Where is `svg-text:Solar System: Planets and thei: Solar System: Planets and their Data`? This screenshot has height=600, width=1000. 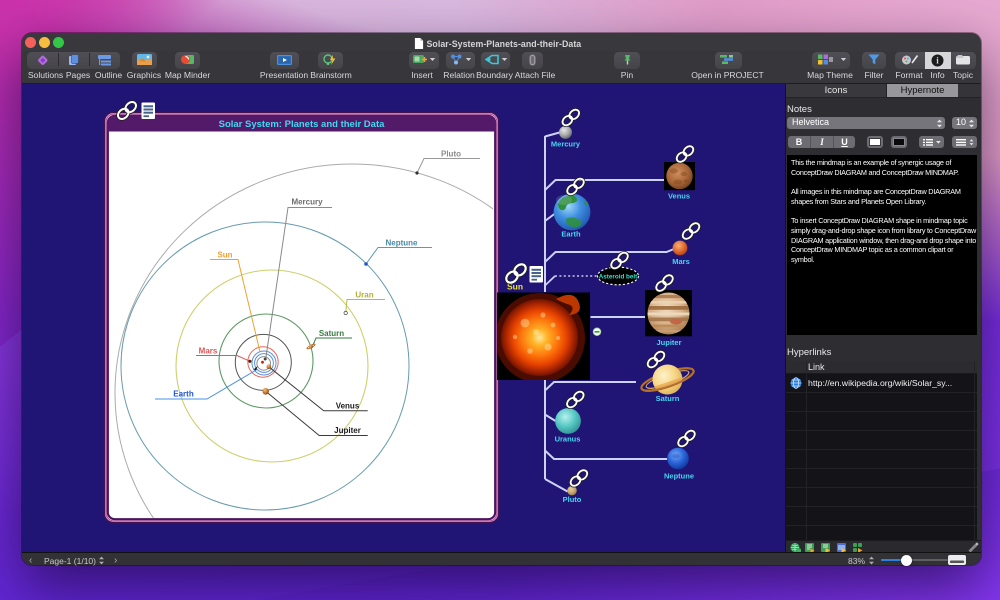
svg-text:Solar System: Planets and thei: Solar System: Planets and their Data is located at coordinates (302, 124).